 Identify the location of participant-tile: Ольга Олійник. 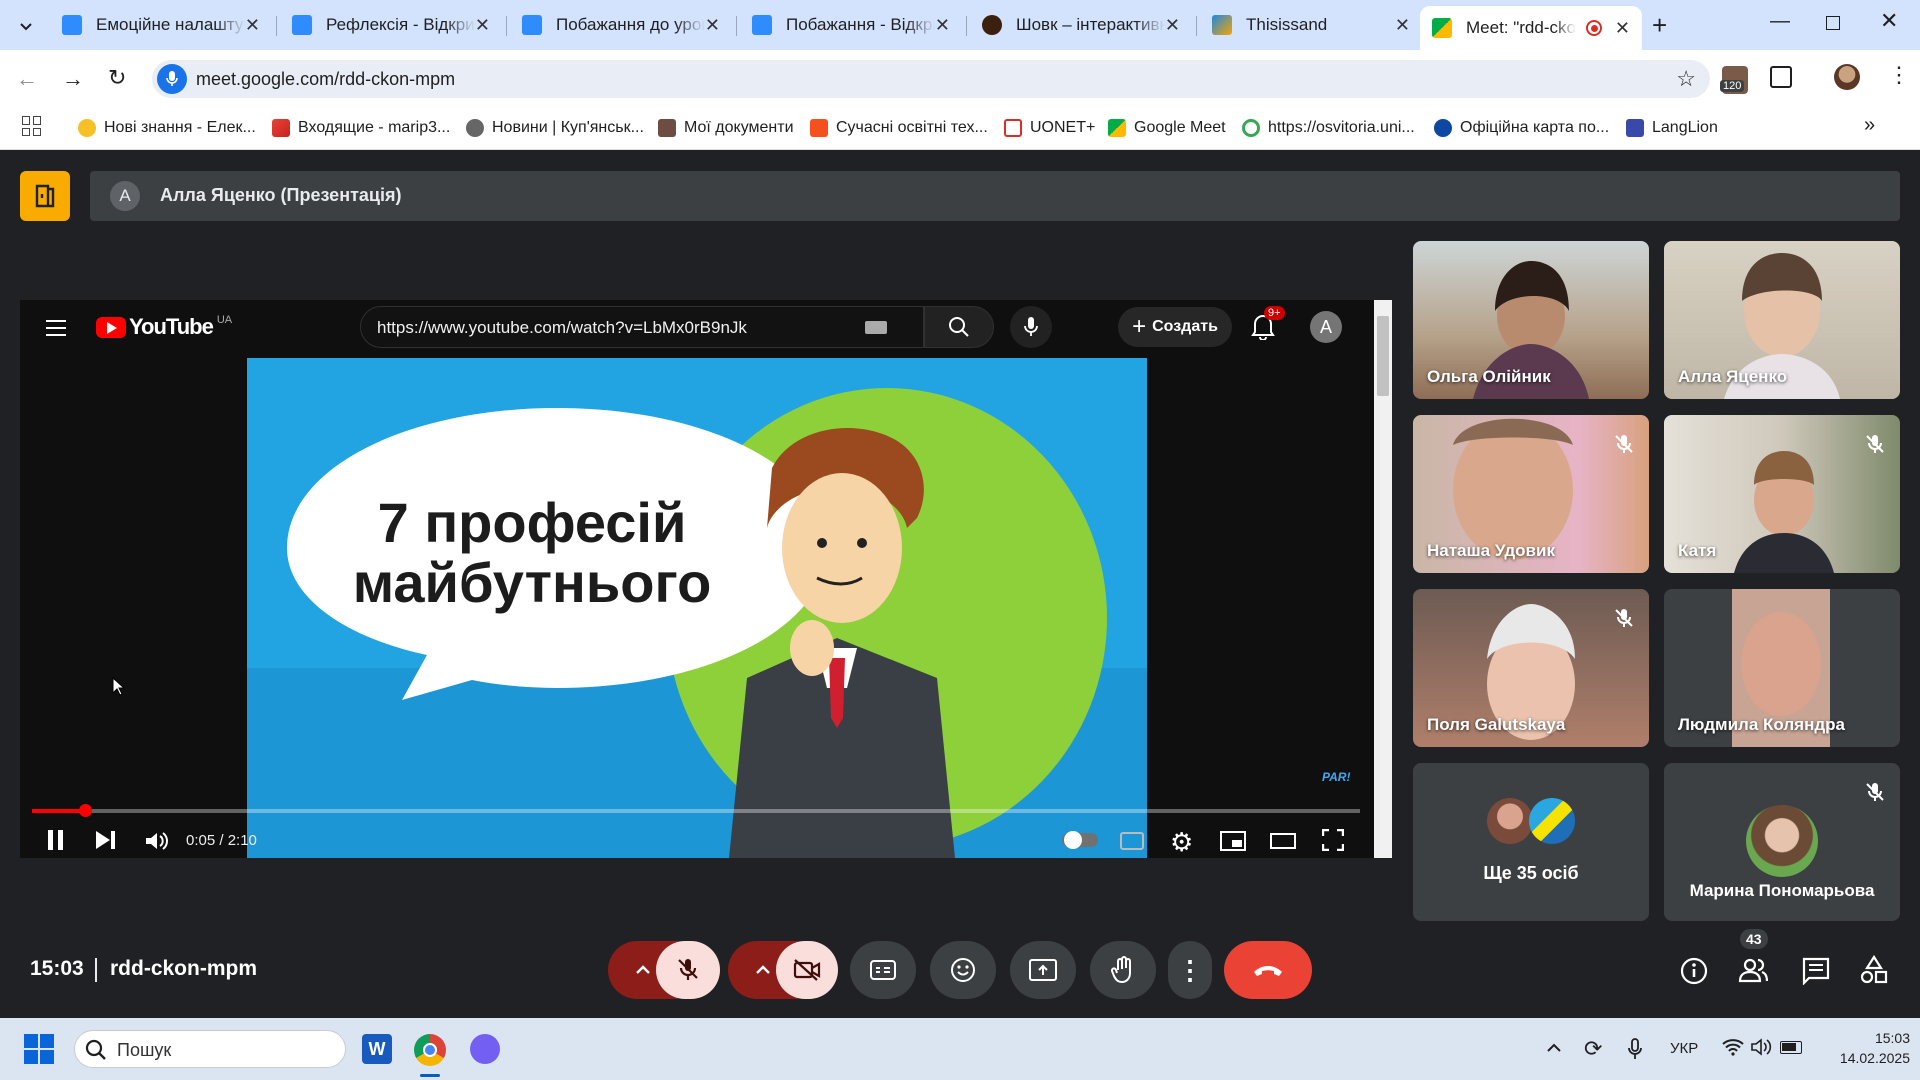
(1531, 320).